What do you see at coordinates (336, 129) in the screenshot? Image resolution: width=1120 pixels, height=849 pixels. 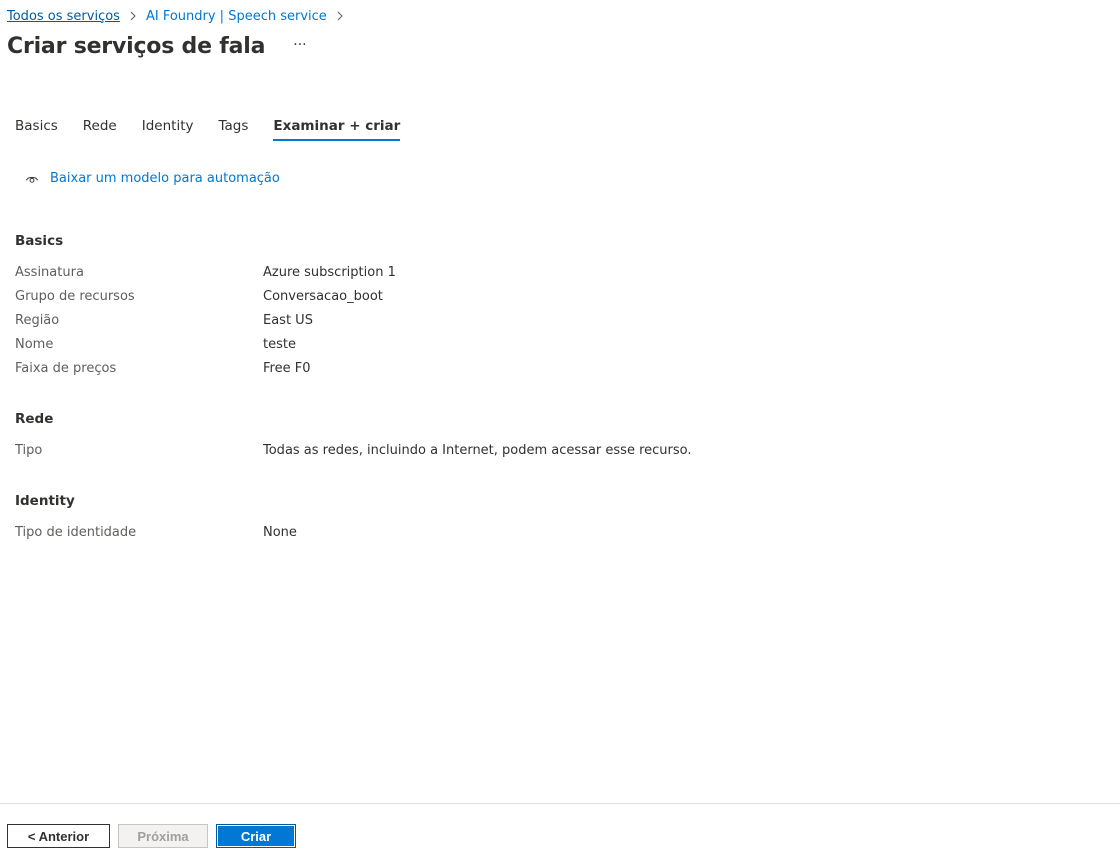 I see `tab-review-create: Examinar + criar` at bounding box center [336, 129].